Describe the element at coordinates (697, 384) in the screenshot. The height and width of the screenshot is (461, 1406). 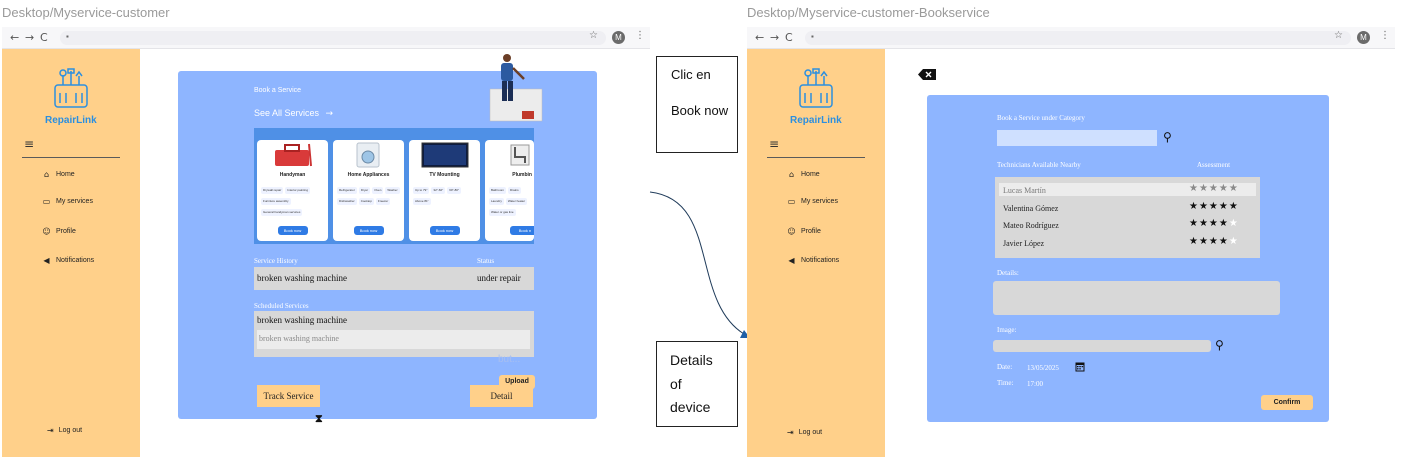
I see `annotation-details-of-device: Details of device` at that location.